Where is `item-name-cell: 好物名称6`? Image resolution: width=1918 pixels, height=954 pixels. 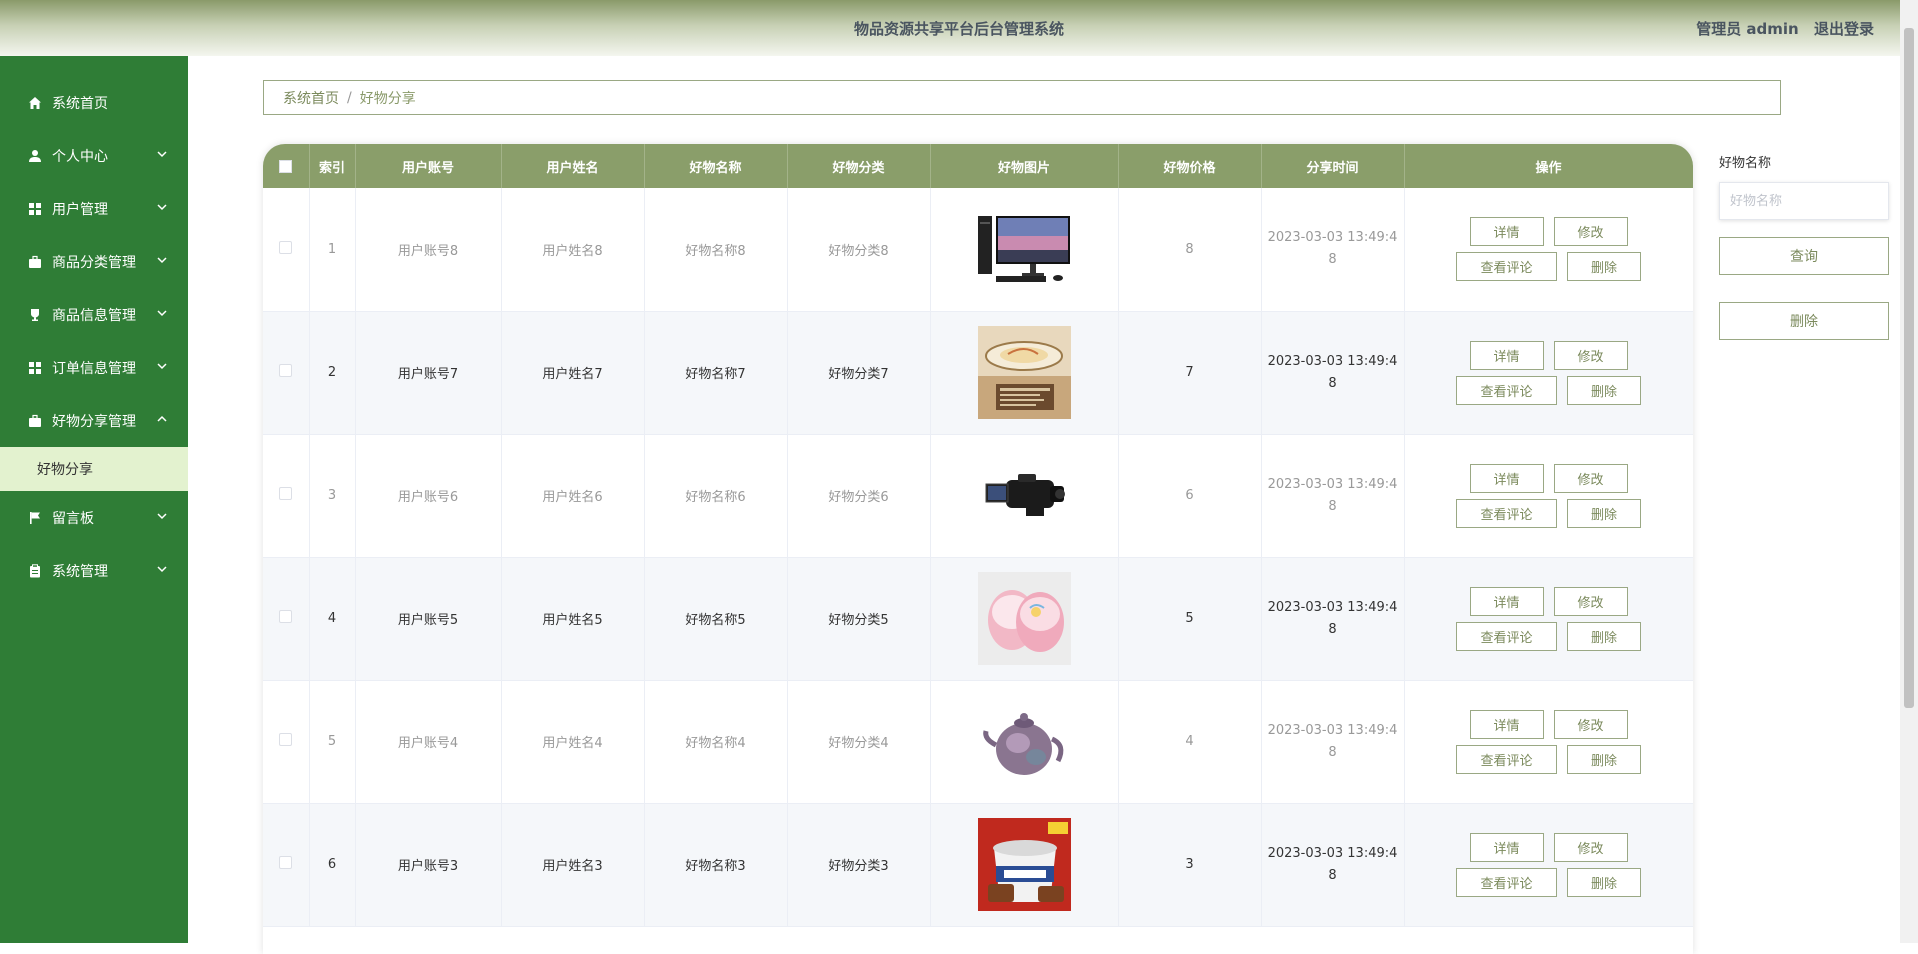
item-name-cell: 好物名称6 is located at coordinates (716, 496).